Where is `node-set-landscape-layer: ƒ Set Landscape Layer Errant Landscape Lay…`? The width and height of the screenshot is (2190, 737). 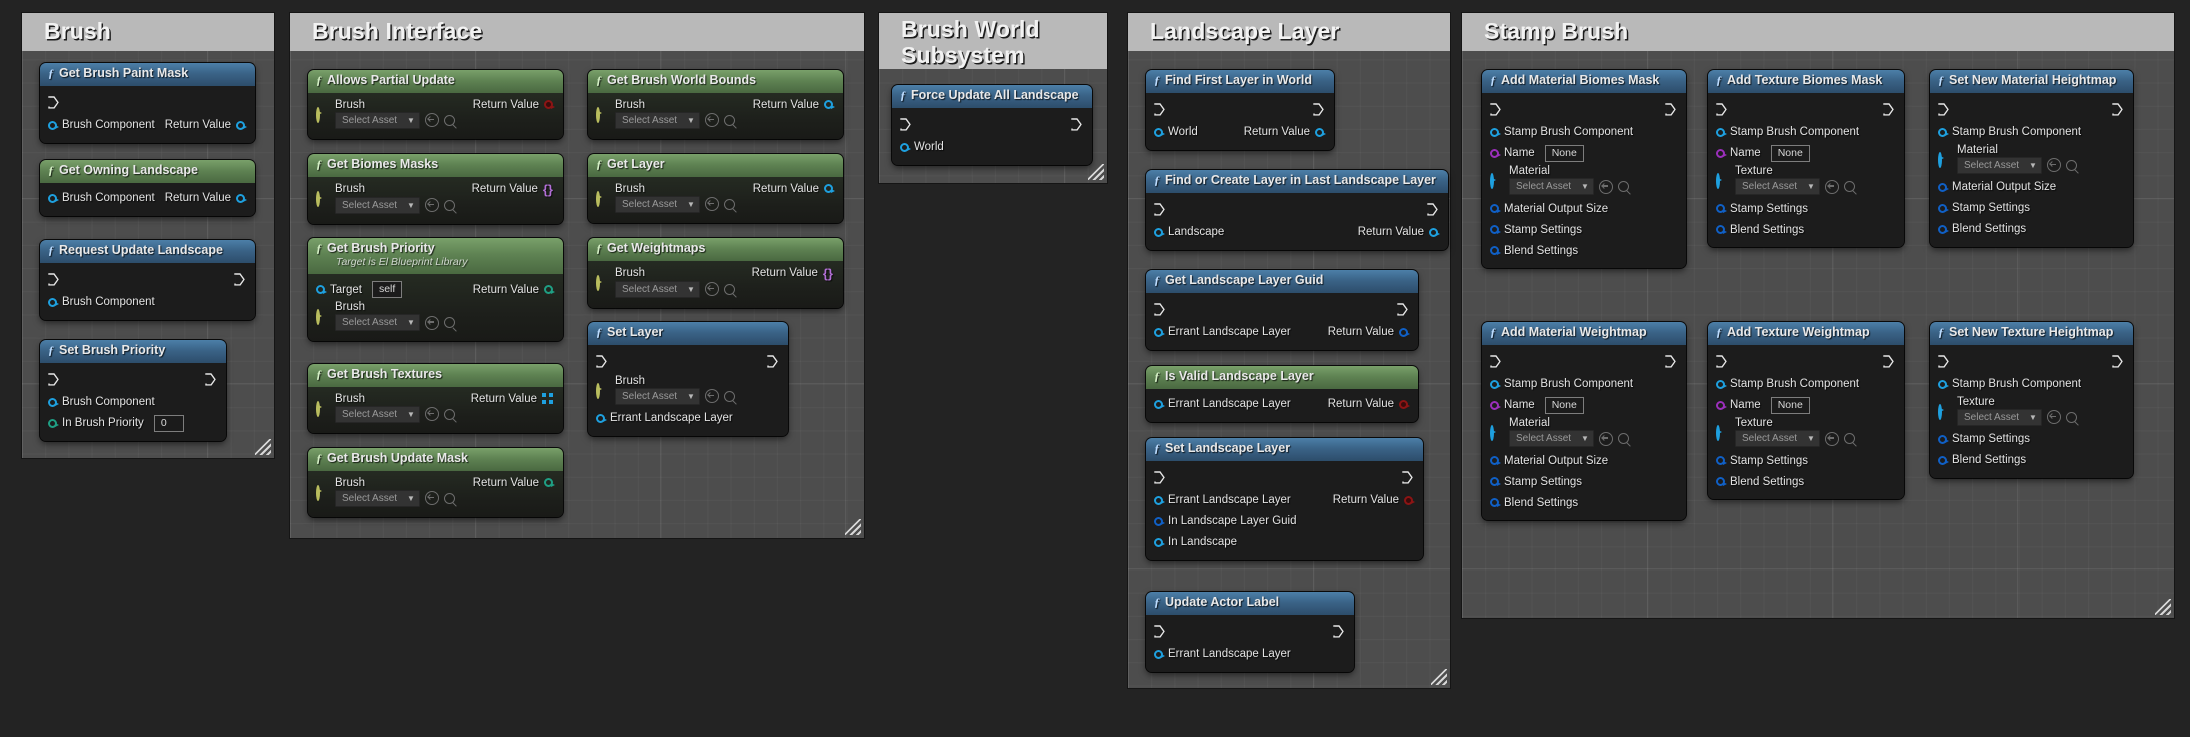
node-set-landscape-layer: ƒ Set Landscape Layer Errant Landscape Lay… is located at coordinates (1284, 499).